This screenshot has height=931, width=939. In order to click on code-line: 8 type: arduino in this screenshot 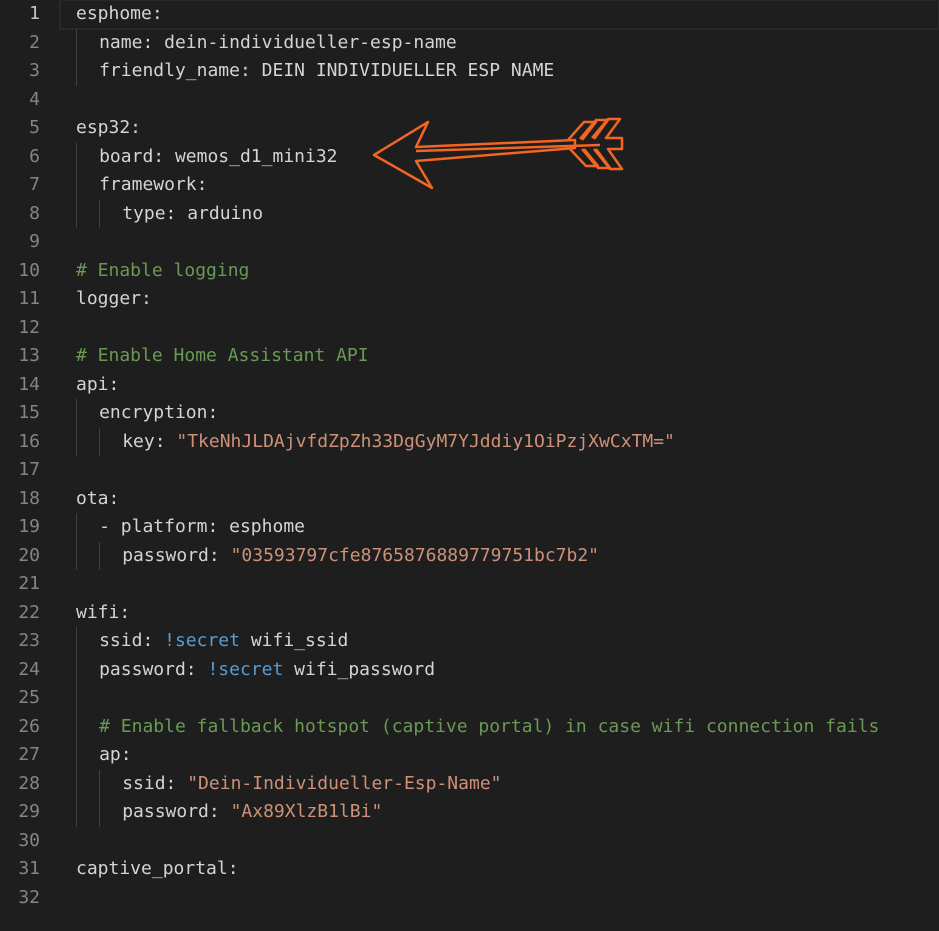, I will do `click(469, 214)`.